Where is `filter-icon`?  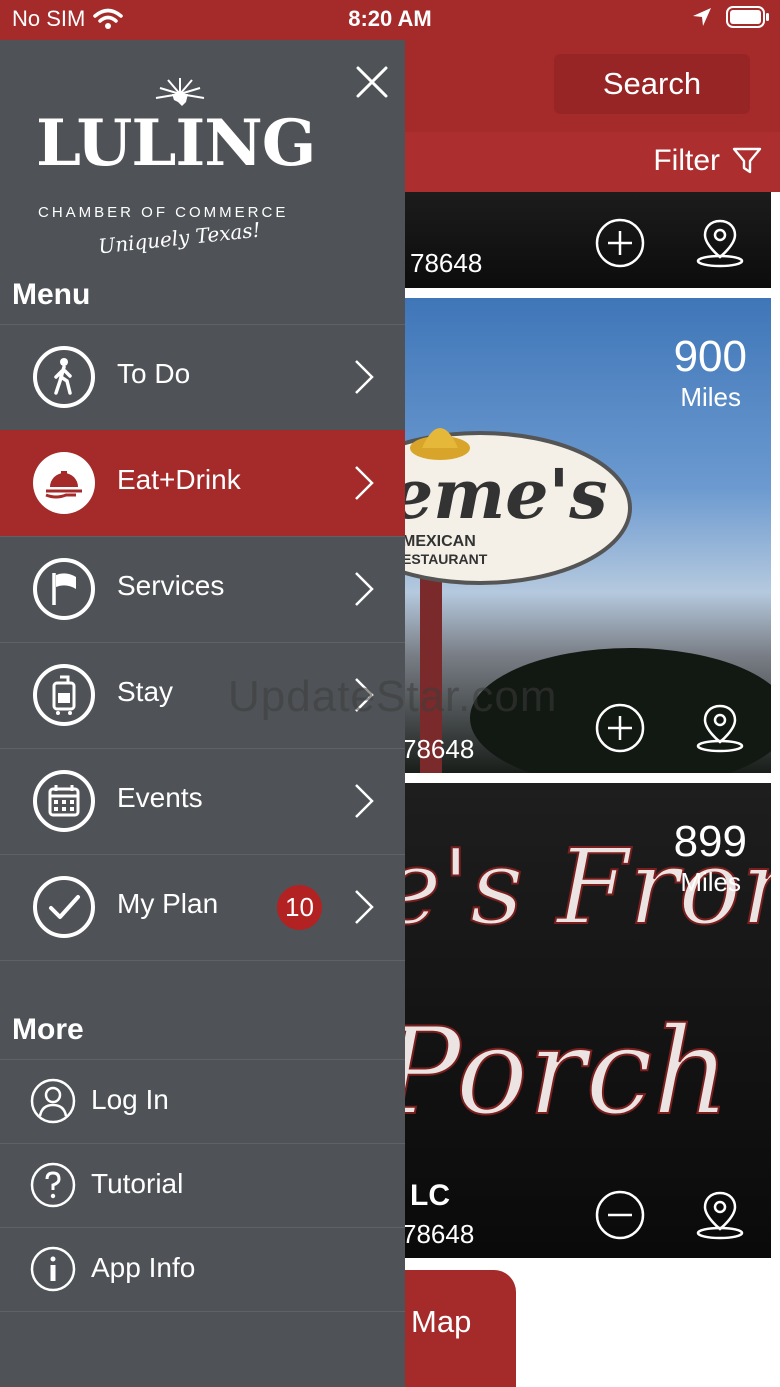
filter-icon is located at coordinates (747, 160).